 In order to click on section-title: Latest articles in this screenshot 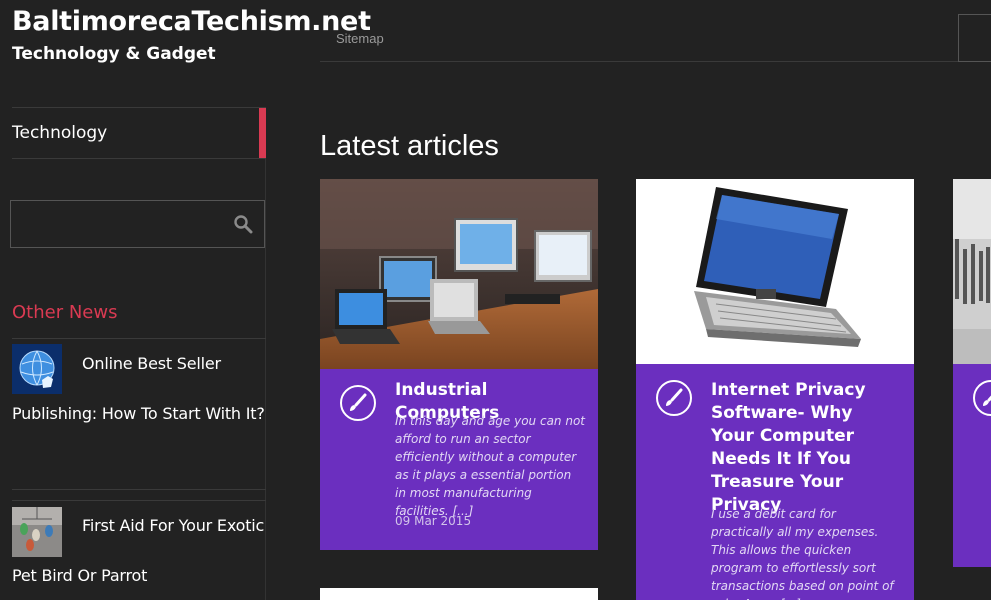, I will do `click(409, 146)`.